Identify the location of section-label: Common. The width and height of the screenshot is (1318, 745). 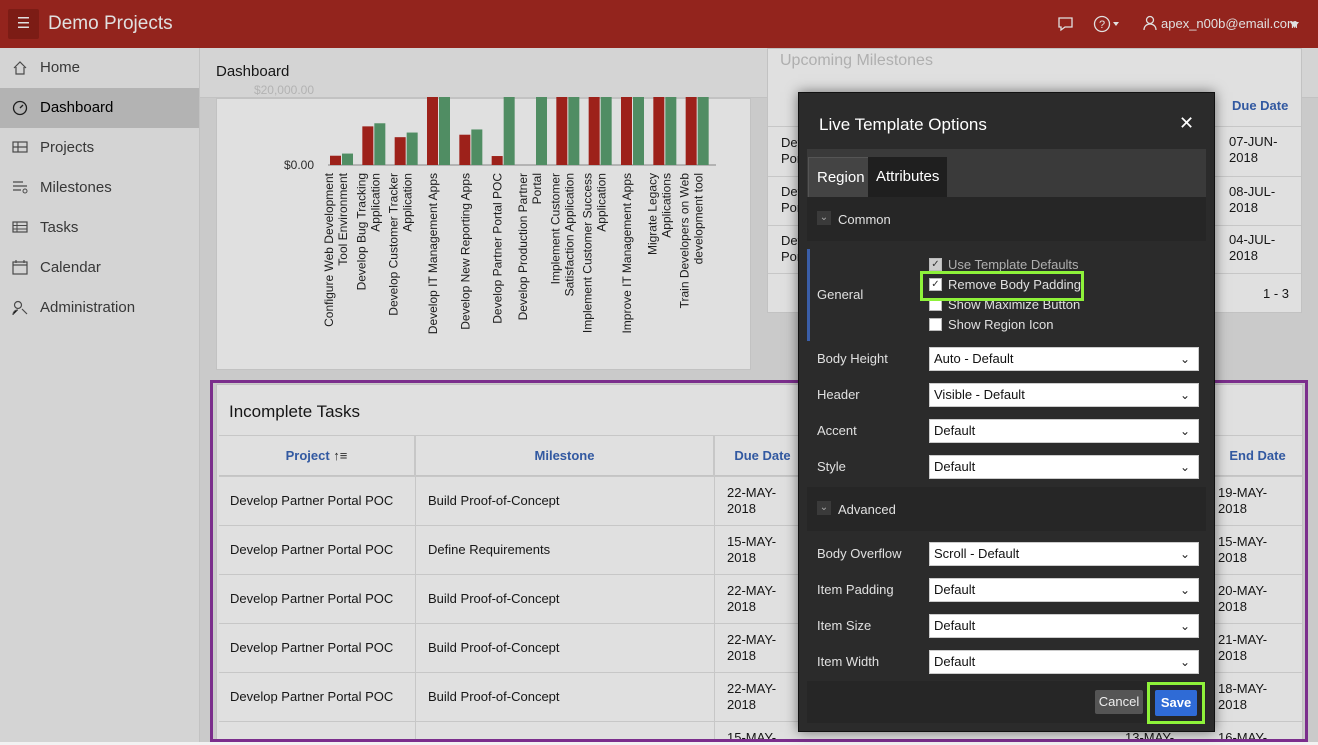
(864, 219).